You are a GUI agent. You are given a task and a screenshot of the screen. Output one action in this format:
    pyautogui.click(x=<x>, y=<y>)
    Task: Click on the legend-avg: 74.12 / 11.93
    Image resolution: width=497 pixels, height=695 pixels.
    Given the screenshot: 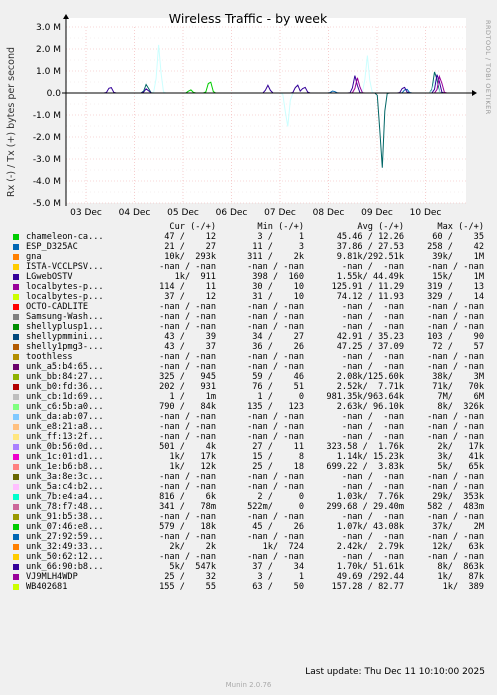 What is the action you would take?
    pyautogui.click(x=370, y=297)
    